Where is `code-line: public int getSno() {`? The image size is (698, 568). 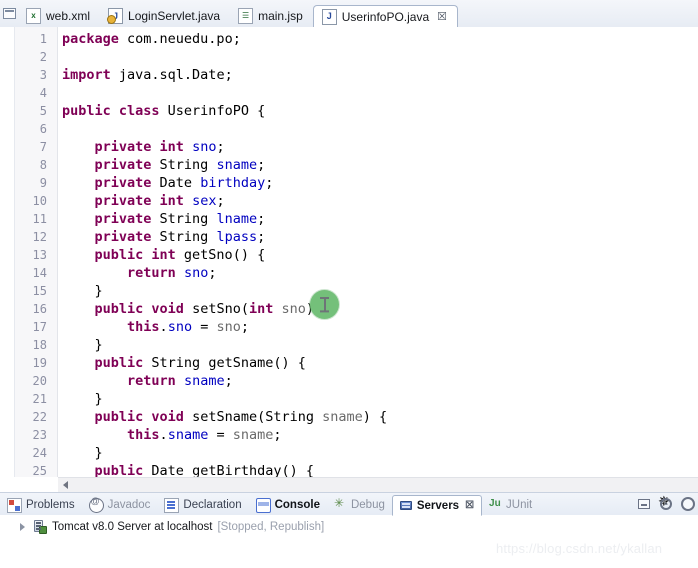
code-line: public int getSno() { is located at coordinates (164, 255).